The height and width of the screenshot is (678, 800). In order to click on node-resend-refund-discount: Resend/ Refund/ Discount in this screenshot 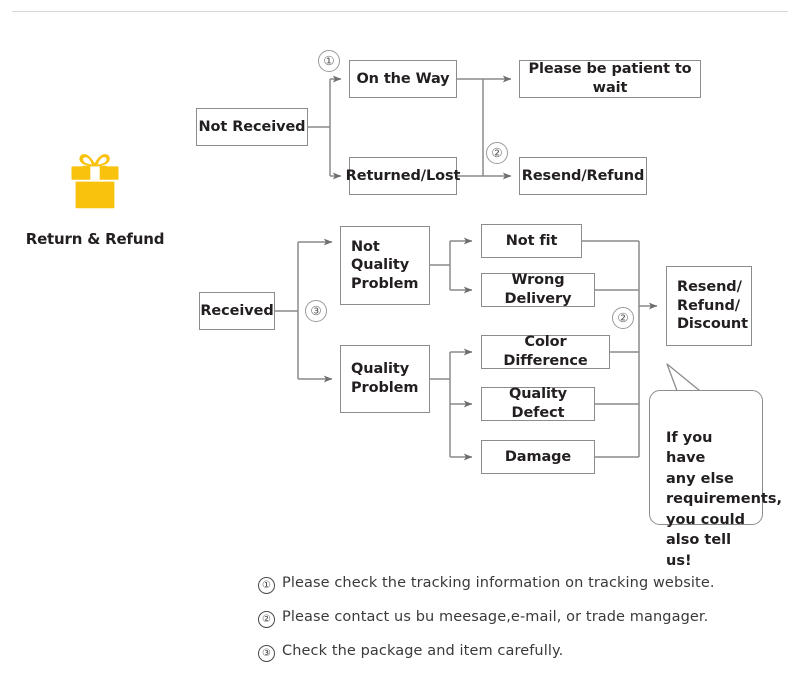, I will do `click(709, 306)`.